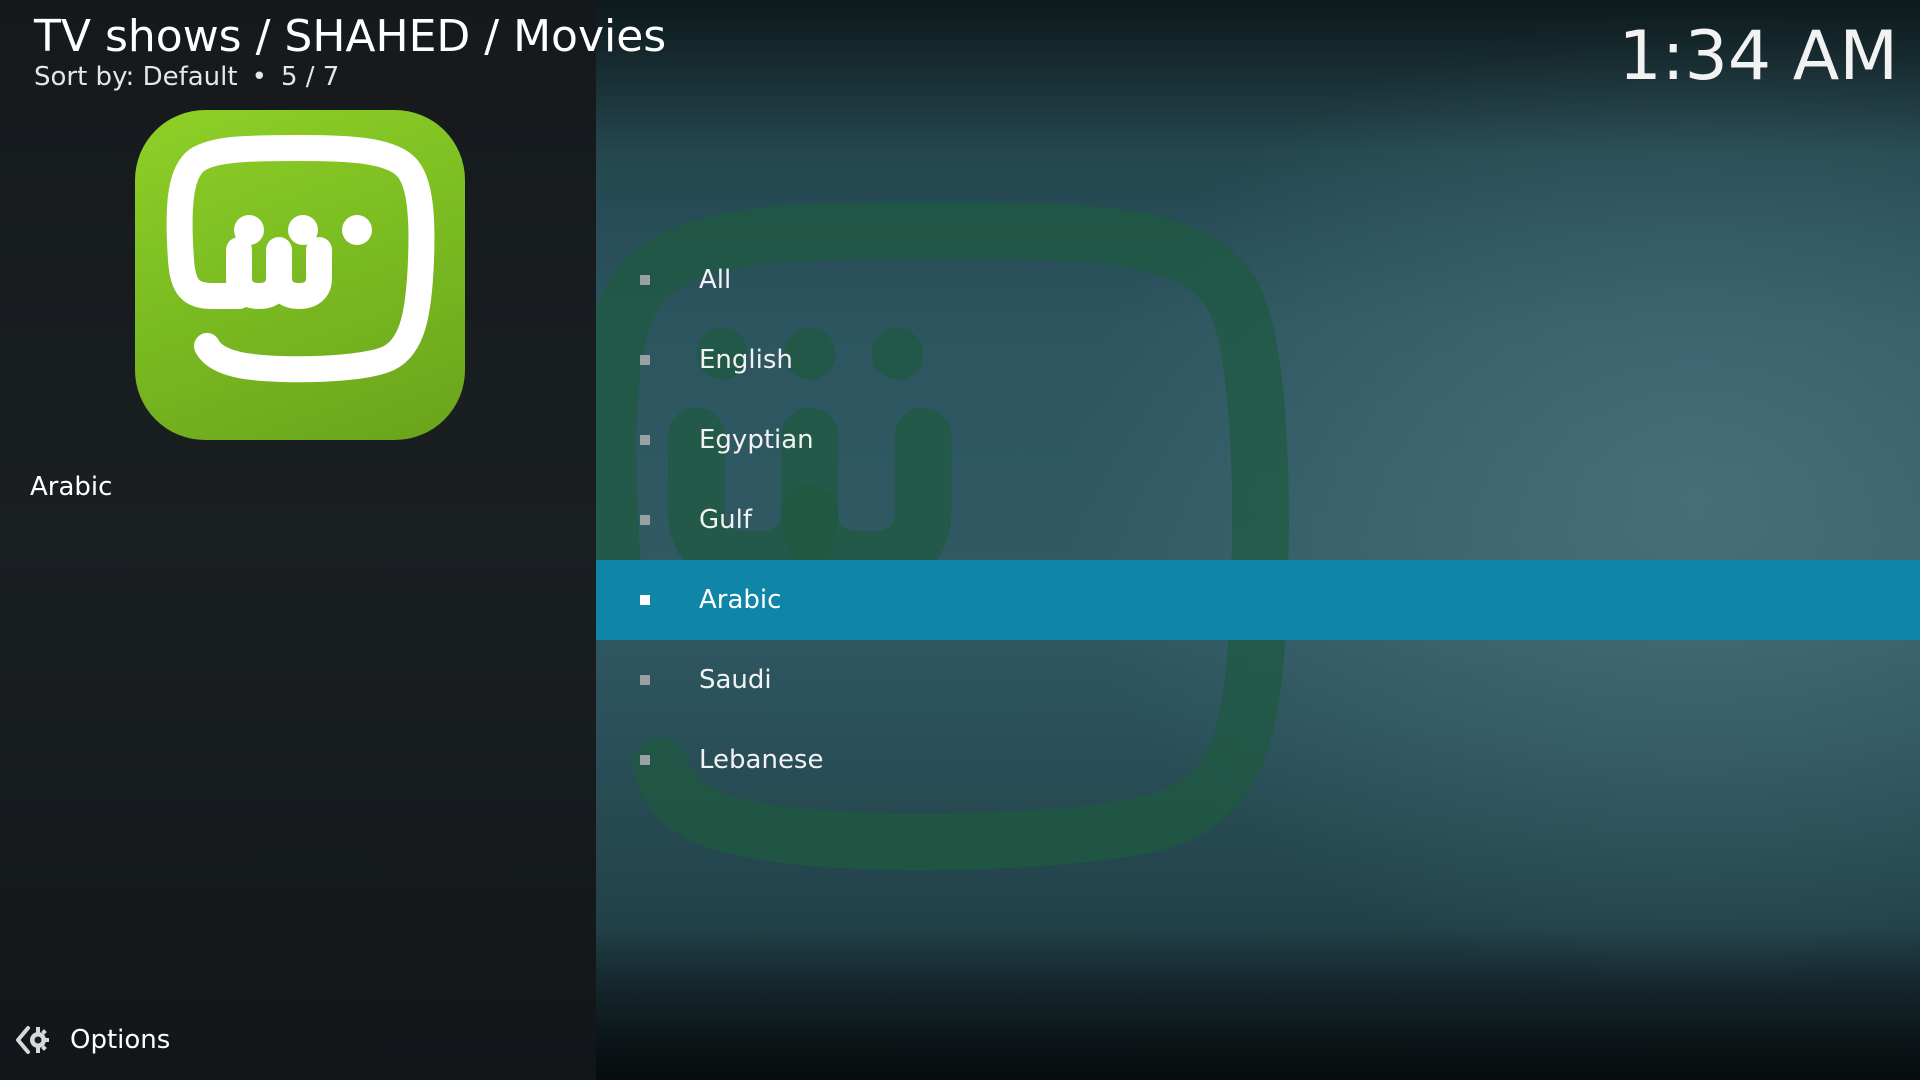 Image resolution: width=1920 pixels, height=1080 pixels. What do you see at coordinates (1258, 760) in the screenshot?
I see `list-item-lebanese: Lebanese` at bounding box center [1258, 760].